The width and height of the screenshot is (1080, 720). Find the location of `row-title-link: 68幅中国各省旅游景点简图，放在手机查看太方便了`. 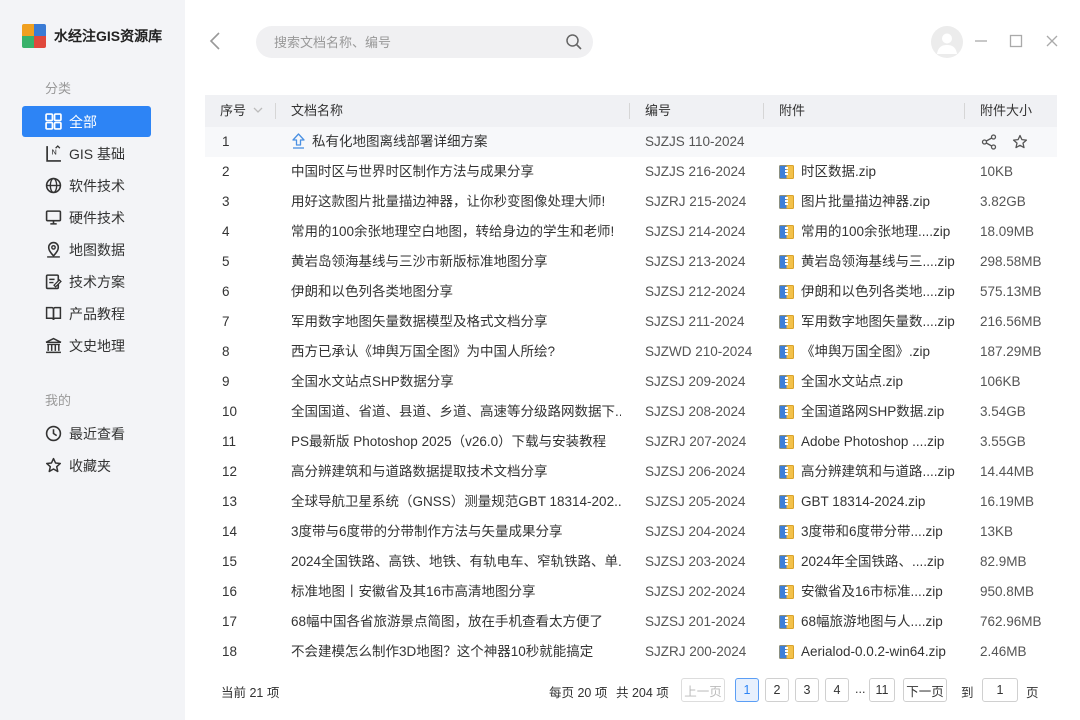

row-title-link: 68幅中国各省旅游景点简图，放在手机查看太方便了 is located at coordinates (456, 622).